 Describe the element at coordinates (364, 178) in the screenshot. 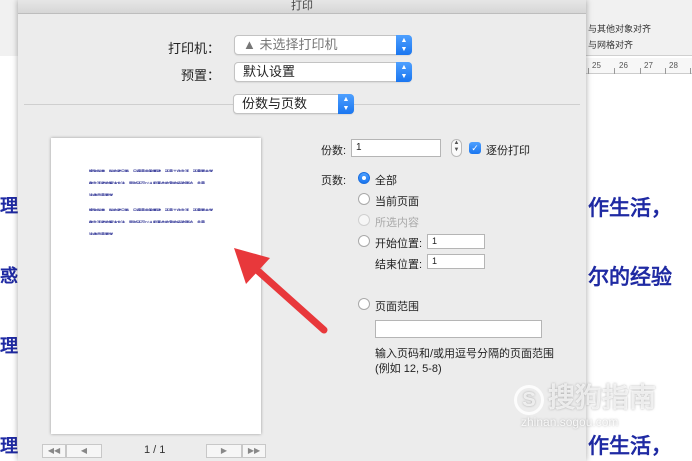

I see `pages-all-radio` at that location.